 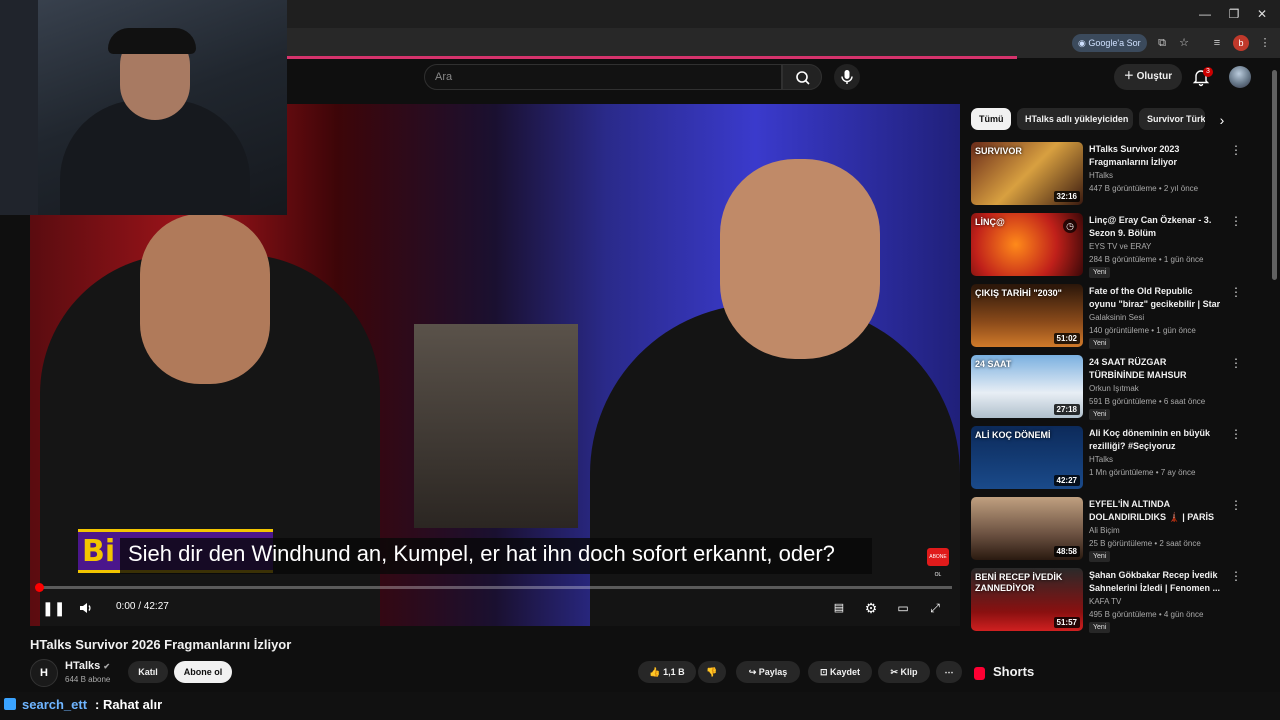 I want to click on rec-meta: 591 B görüntüleme • 6 saat önce, so click(x=1147, y=401).